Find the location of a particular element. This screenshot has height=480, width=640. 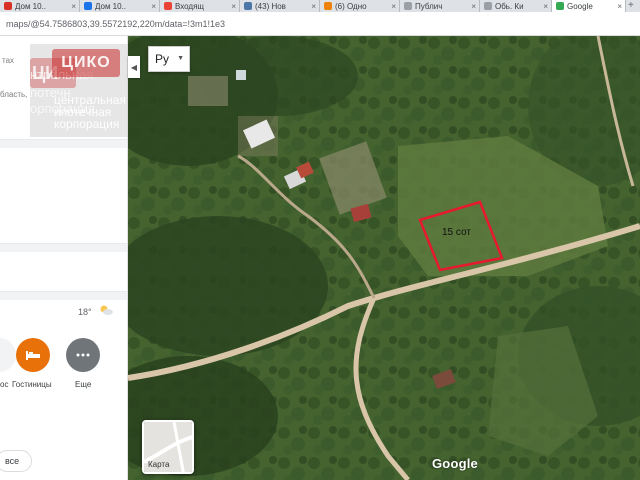

partly-cloudy-icon is located at coordinates (106, 310).